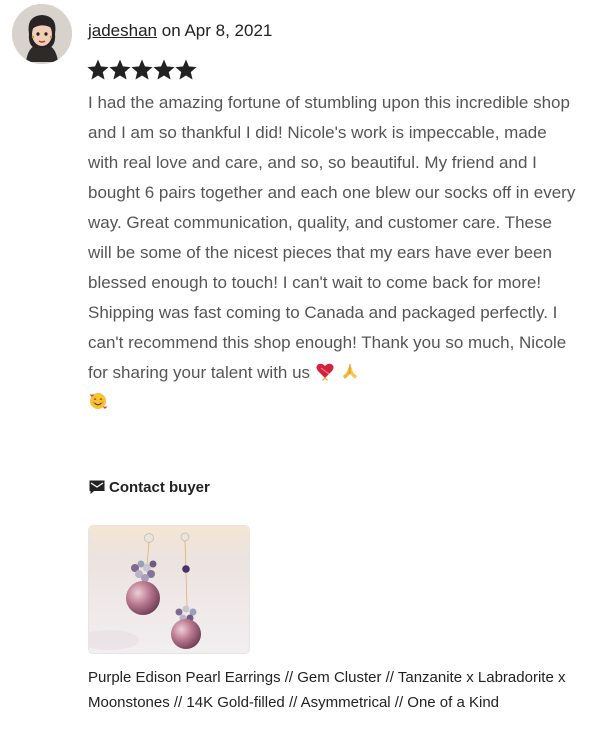  What do you see at coordinates (159, 487) in the screenshot?
I see `contact-buyer-label: Contact buyer` at bounding box center [159, 487].